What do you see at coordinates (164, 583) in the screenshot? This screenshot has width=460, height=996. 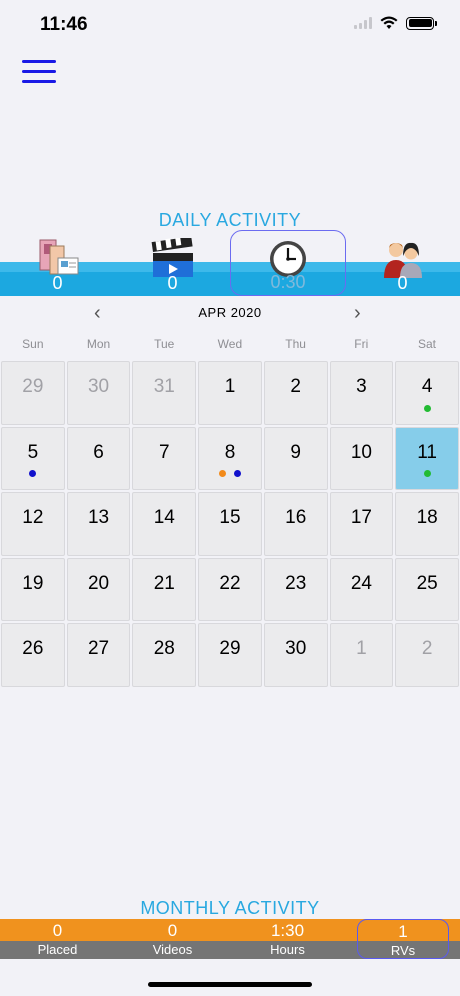 I see `day-number: 21` at bounding box center [164, 583].